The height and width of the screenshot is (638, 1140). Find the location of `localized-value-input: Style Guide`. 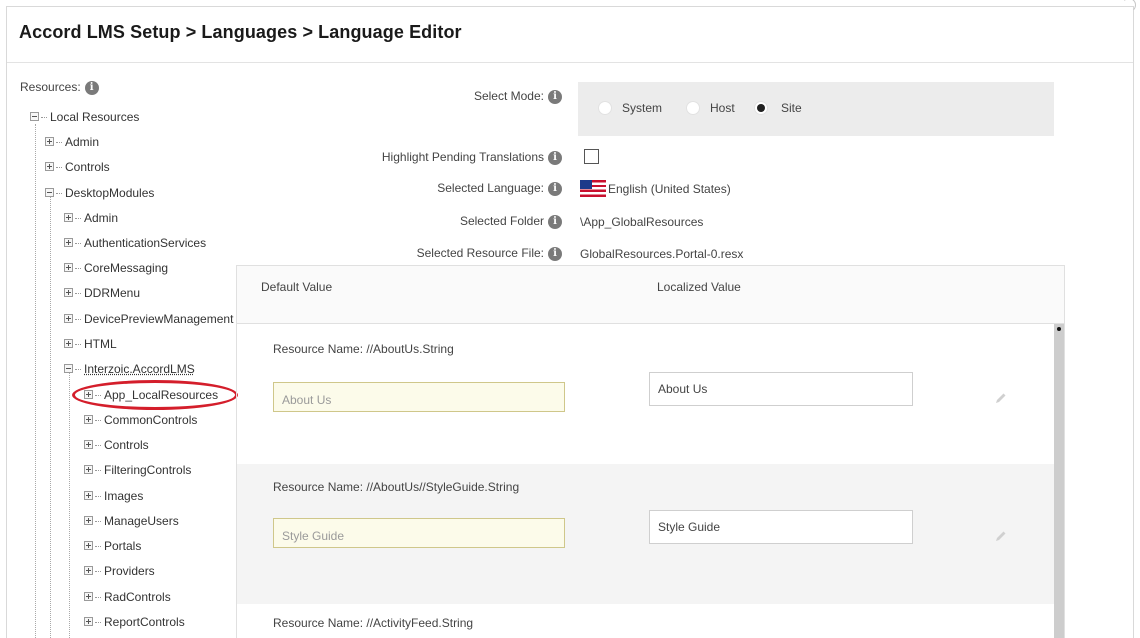

localized-value-input: Style Guide is located at coordinates (781, 527).